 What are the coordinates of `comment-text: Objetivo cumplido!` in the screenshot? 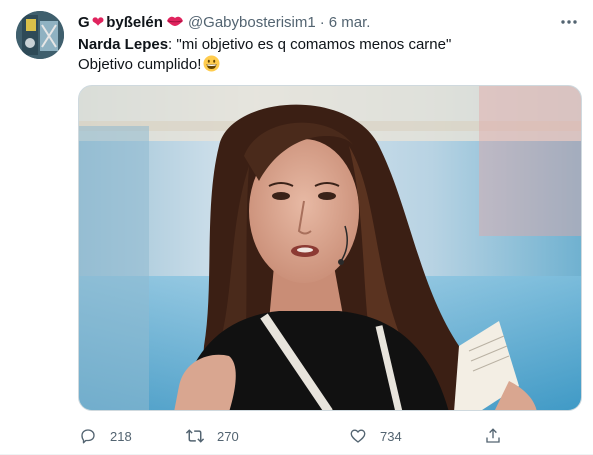 It's located at (140, 64).